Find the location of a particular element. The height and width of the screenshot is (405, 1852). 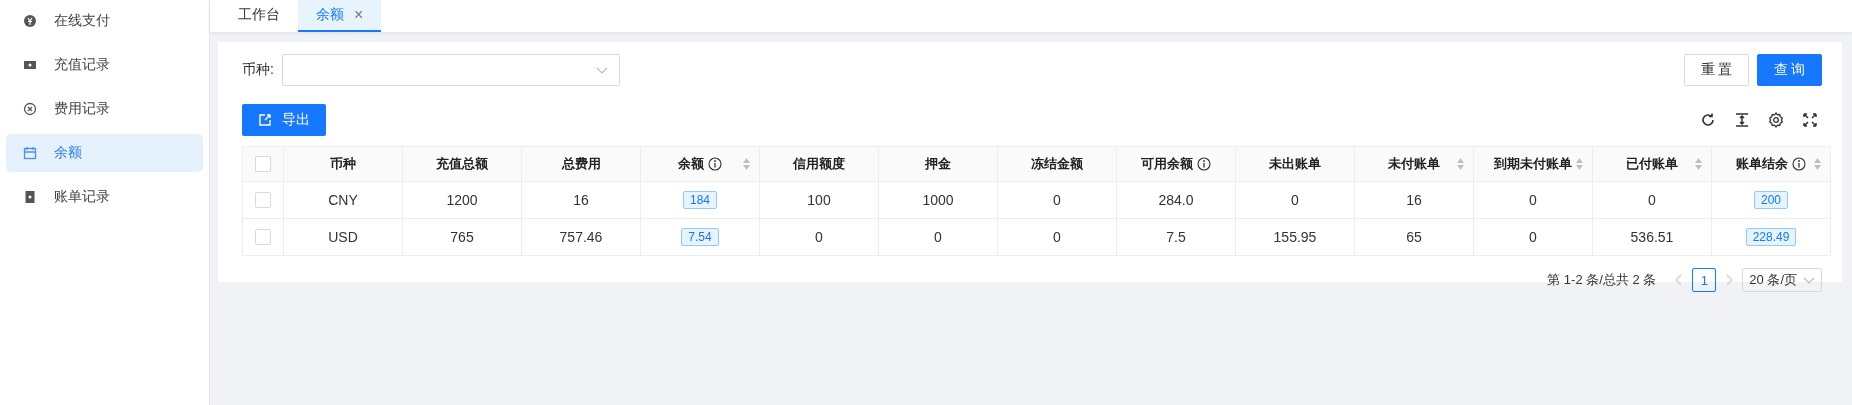

calendar-icon is located at coordinates (30, 153).